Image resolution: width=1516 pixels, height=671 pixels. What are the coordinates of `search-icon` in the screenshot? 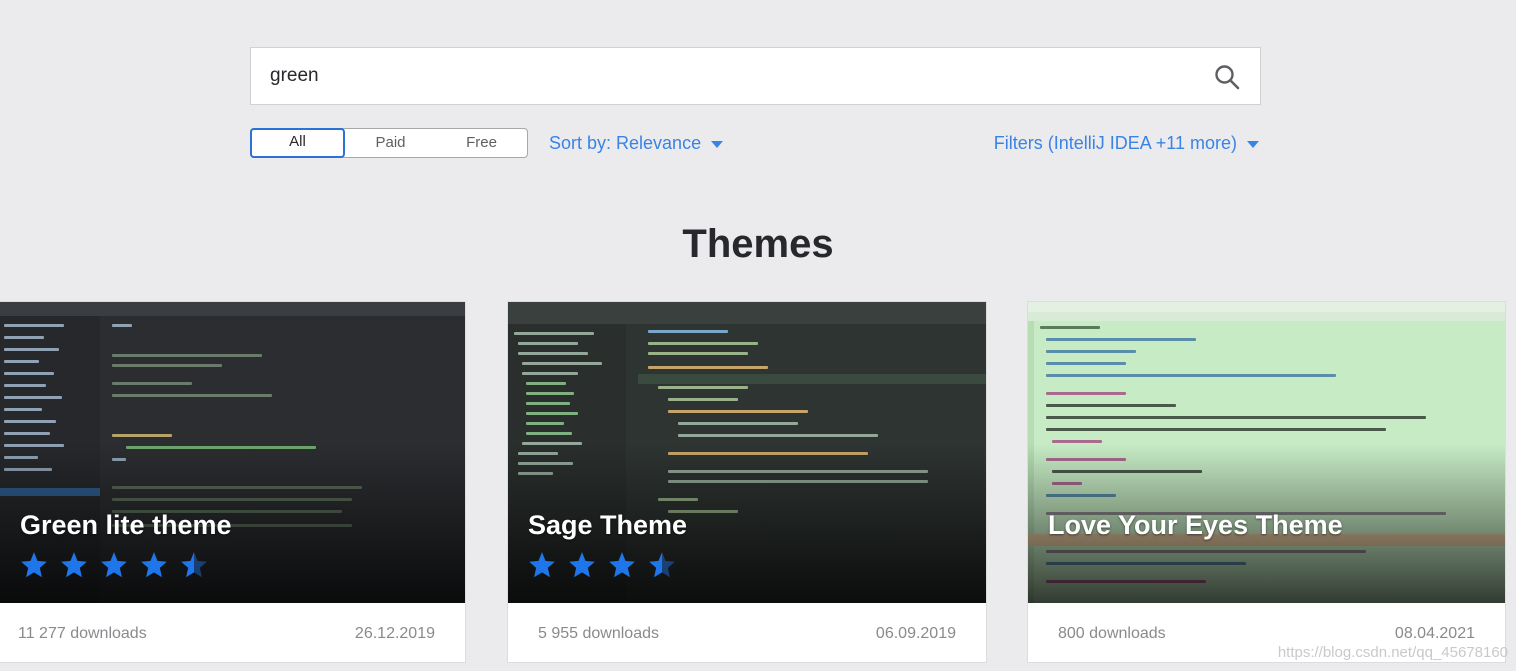 It's located at (1227, 77).